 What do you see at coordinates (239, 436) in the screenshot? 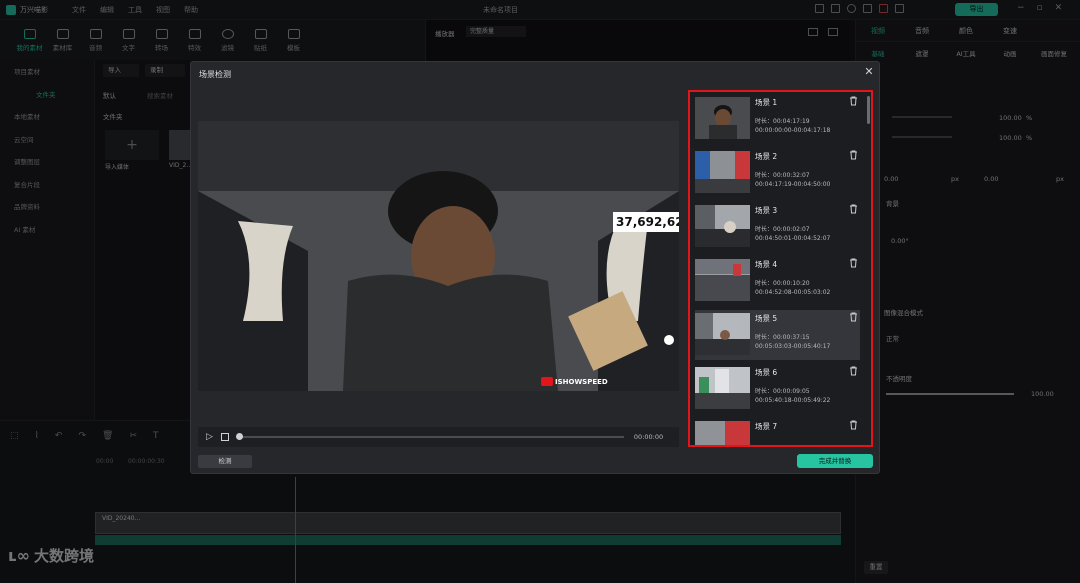
I see `progress-handle` at bounding box center [239, 436].